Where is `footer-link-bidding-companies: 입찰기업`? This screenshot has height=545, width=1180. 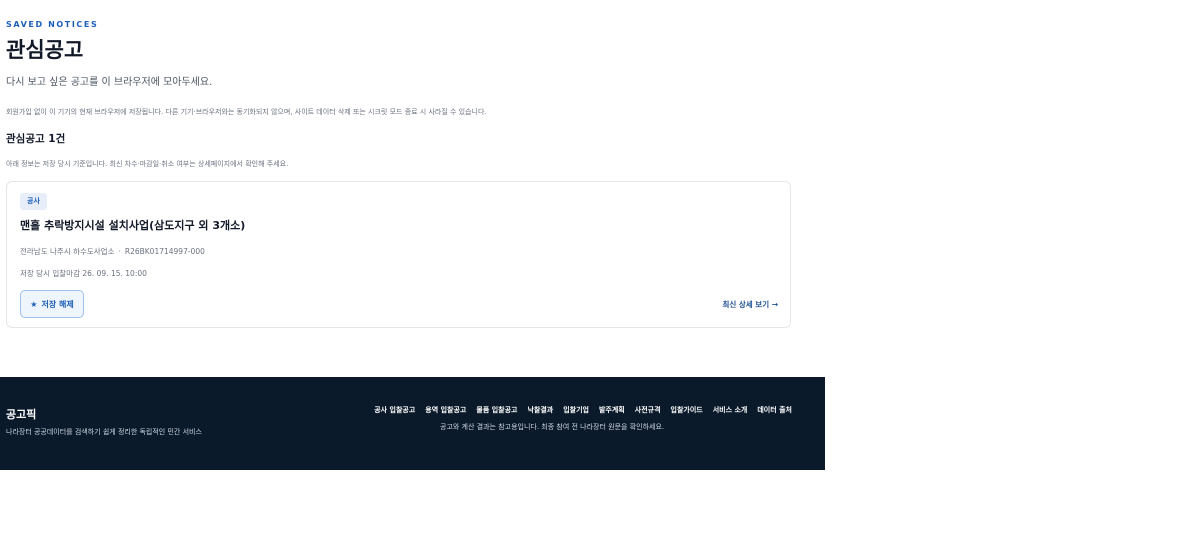
footer-link-bidding-companies: 입찰기업 is located at coordinates (576, 410).